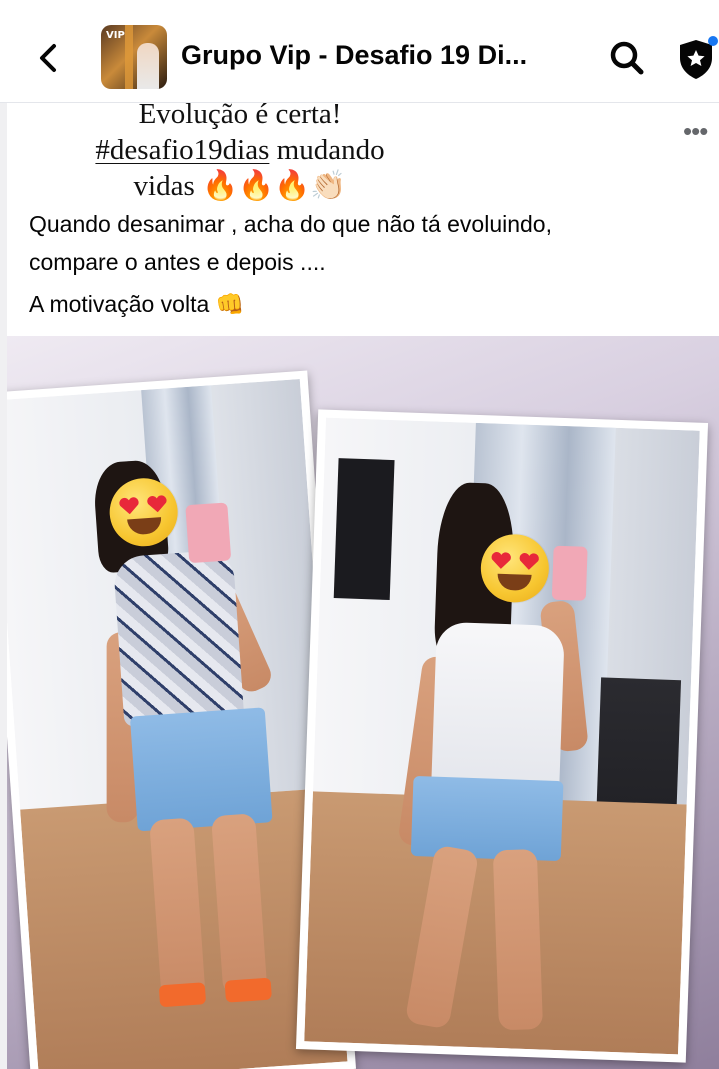 The width and height of the screenshot is (719, 1069). What do you see at coordinates (498, 709) in the screenshot?
I see `white-top` at bounding box center [498, 709].